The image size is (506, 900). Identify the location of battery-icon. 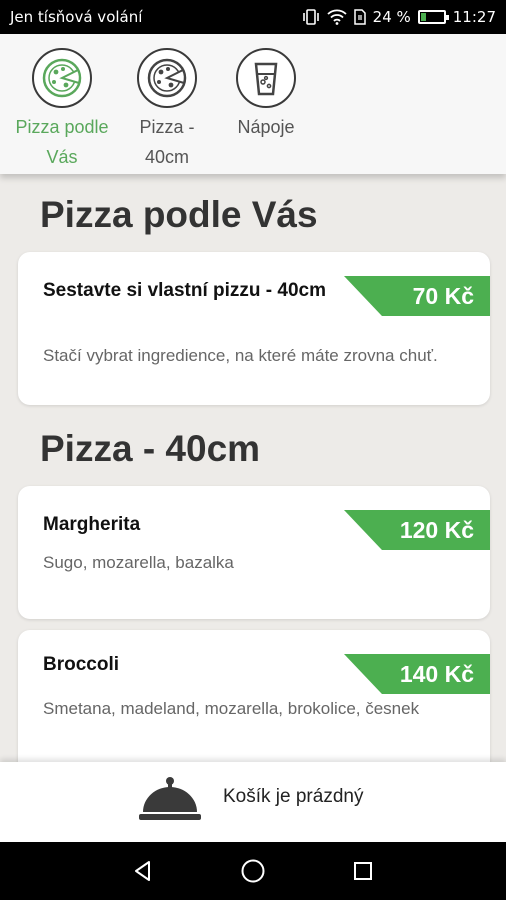
(433, 17).